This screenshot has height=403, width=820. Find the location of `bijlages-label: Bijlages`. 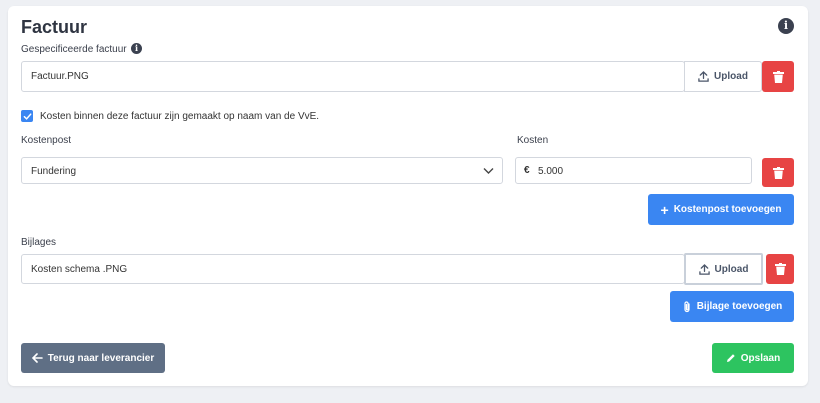

bijlages-label: Bijlages is located at coordinates (39, 242).